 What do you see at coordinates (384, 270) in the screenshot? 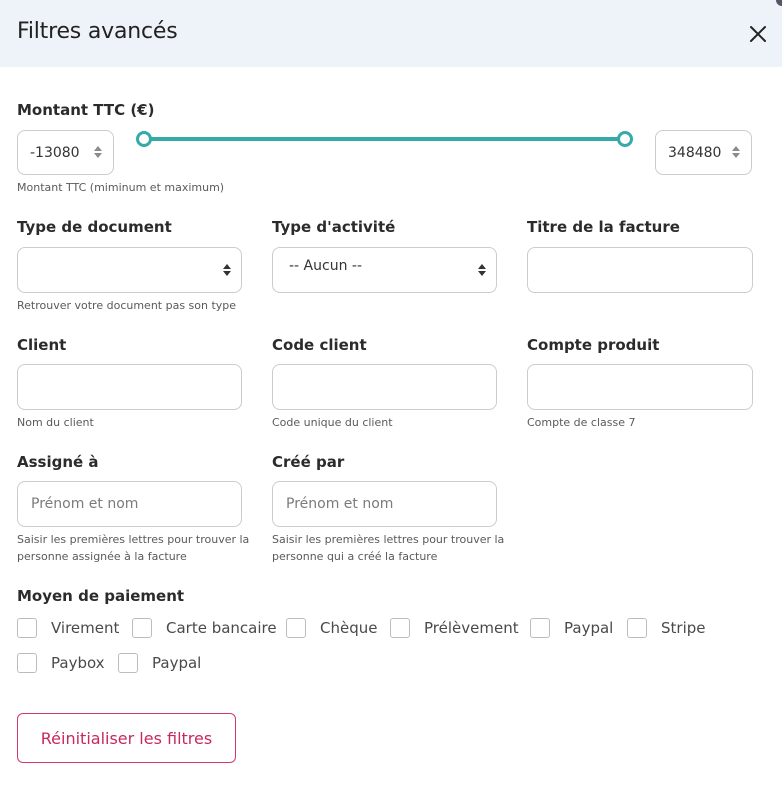
I see `activity-type-select: -- Aucun --` at bounding box center [384, 270].